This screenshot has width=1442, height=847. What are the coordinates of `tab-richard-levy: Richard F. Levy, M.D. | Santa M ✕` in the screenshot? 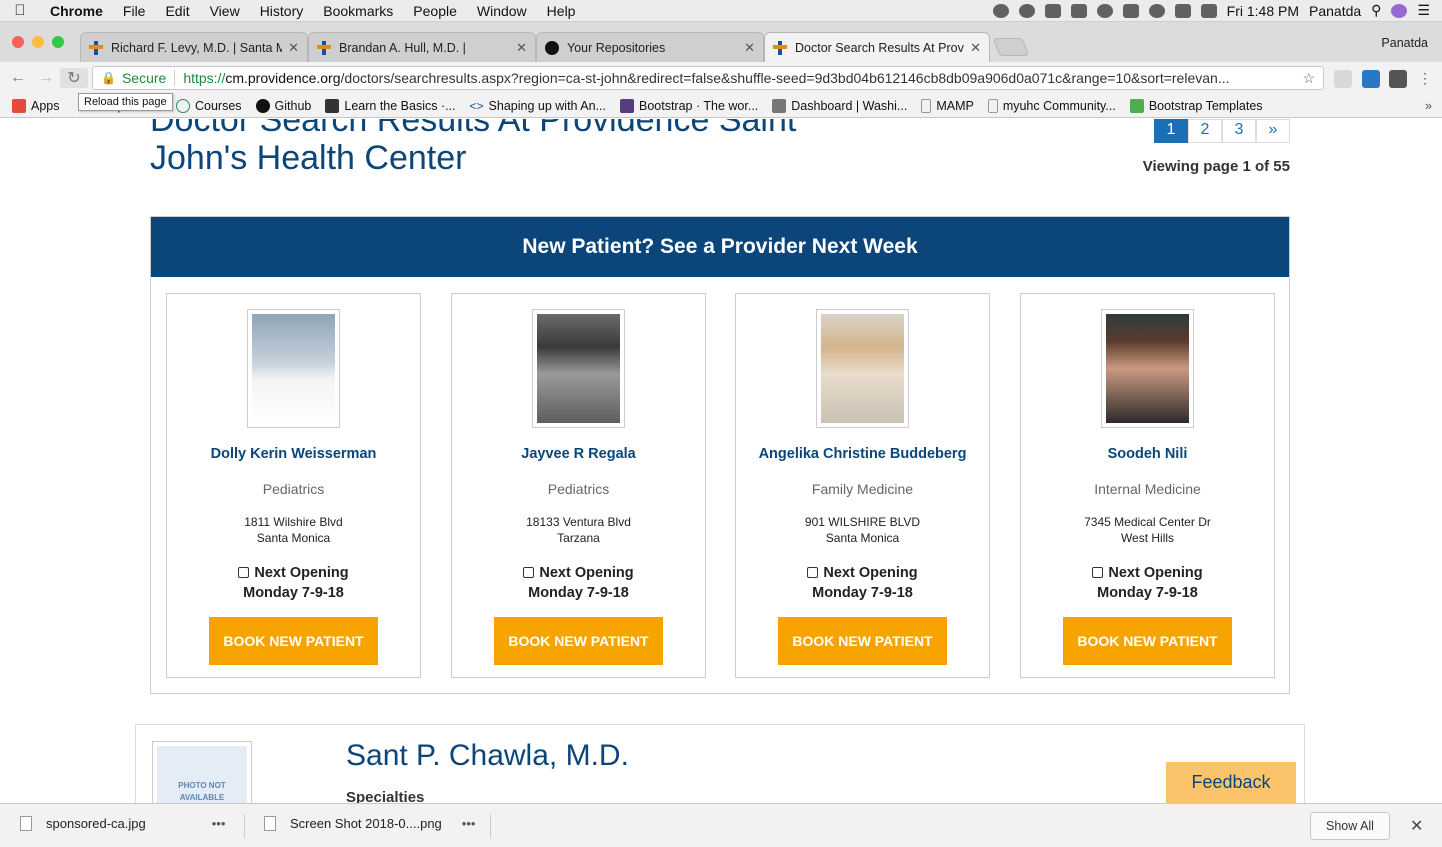 It's located at (194, 47).